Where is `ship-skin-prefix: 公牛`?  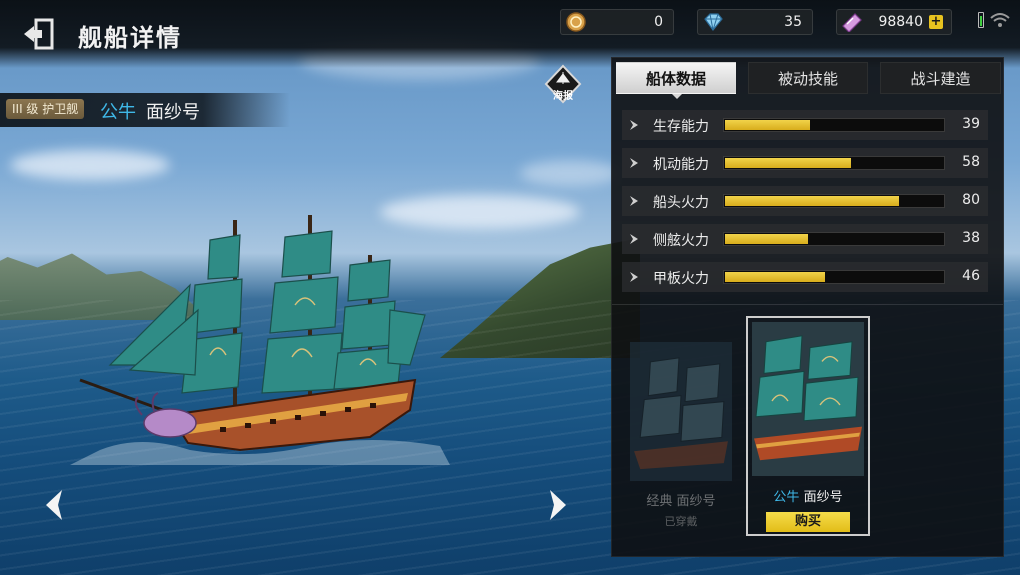
ship-skin-prefix: 公牛 is located at coordinates (118, 112).